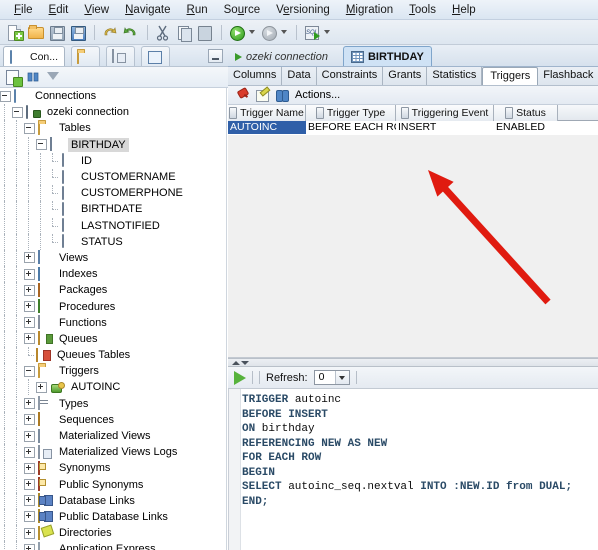  I want to click on sql-worksheet-button: SQL, so click(311, 32).